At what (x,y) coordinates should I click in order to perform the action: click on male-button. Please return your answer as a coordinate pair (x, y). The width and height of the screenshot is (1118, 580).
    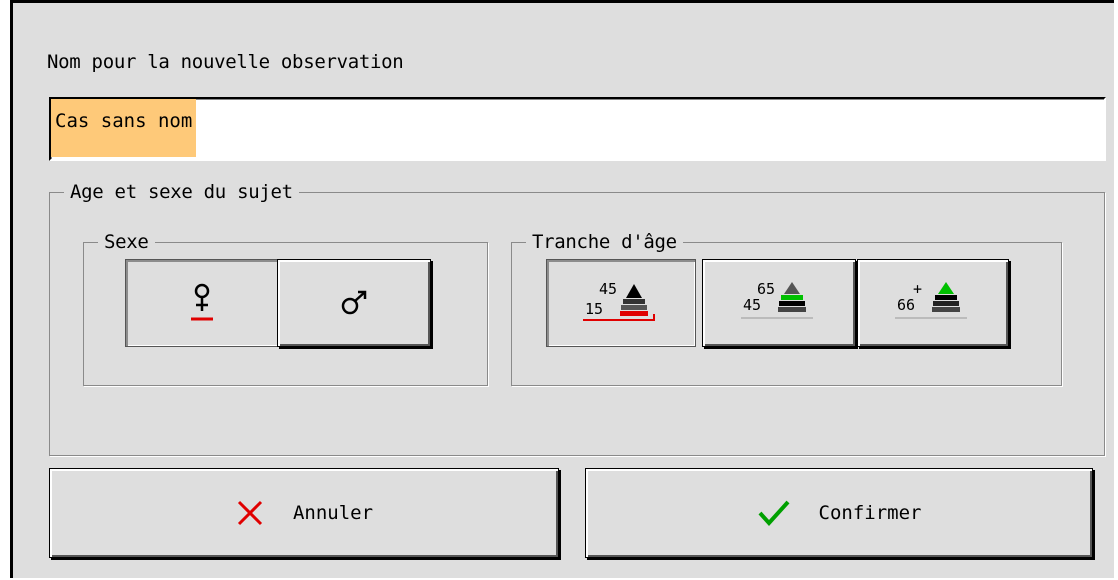
    Looking at the image, I should click on (354, 303).